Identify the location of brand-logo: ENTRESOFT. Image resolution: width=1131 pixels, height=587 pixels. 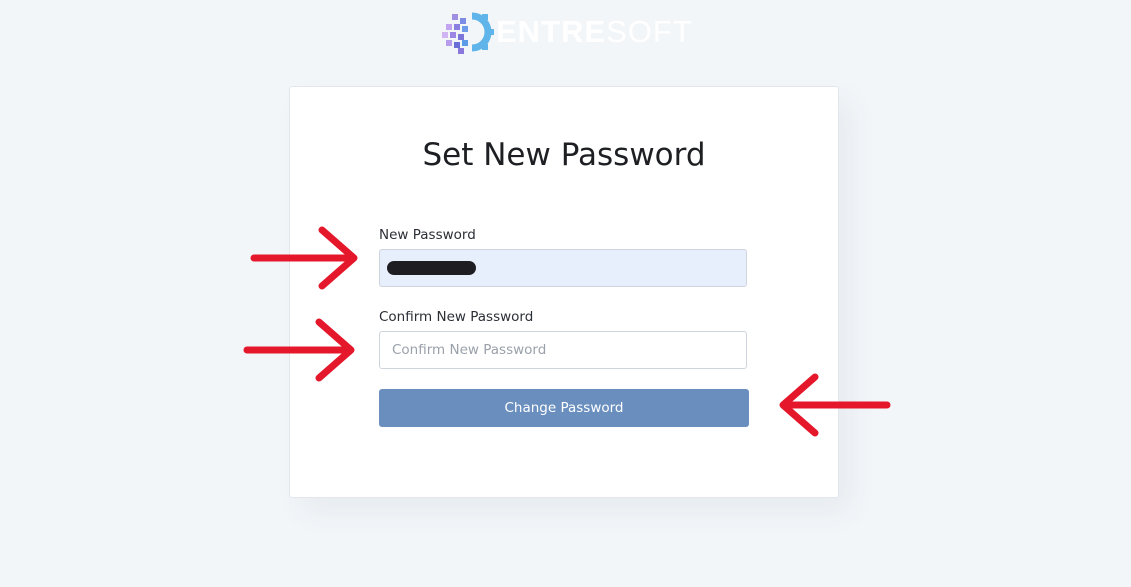
(567, 32).